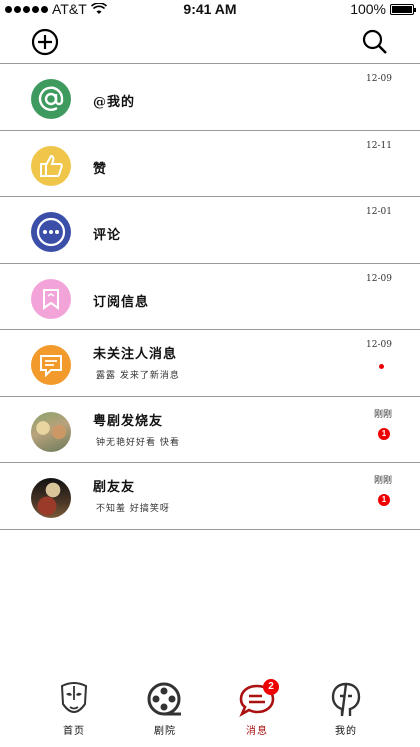  Describe the element at coordinates (135, 354) in the screenshot. I see `message-title: 未关注人消息` at that location.